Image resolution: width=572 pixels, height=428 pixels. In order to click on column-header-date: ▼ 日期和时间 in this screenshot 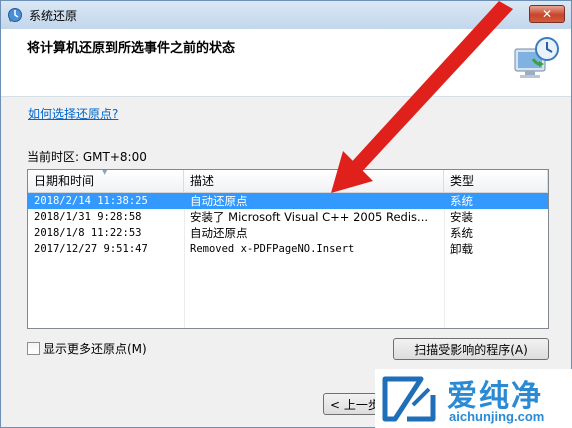, I will do `click(106, 181)`.